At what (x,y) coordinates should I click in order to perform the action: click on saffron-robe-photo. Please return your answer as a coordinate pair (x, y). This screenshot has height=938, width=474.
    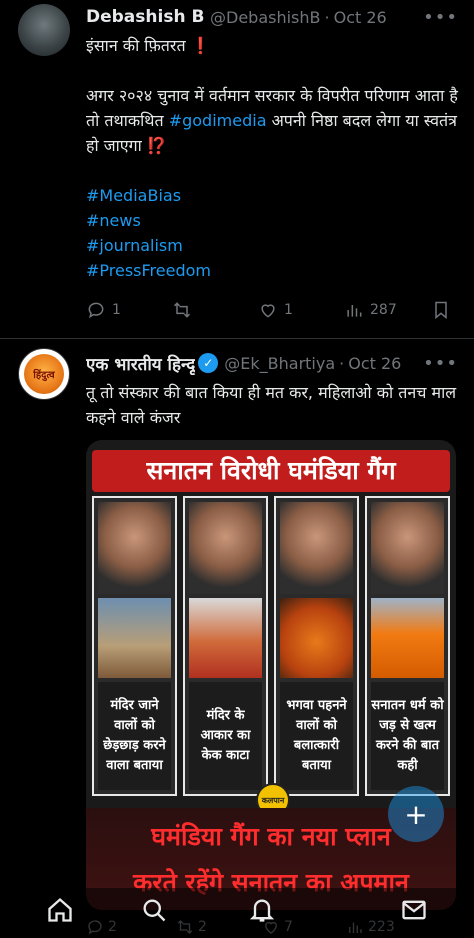
    Looking at the image, I should click on (316, 638).